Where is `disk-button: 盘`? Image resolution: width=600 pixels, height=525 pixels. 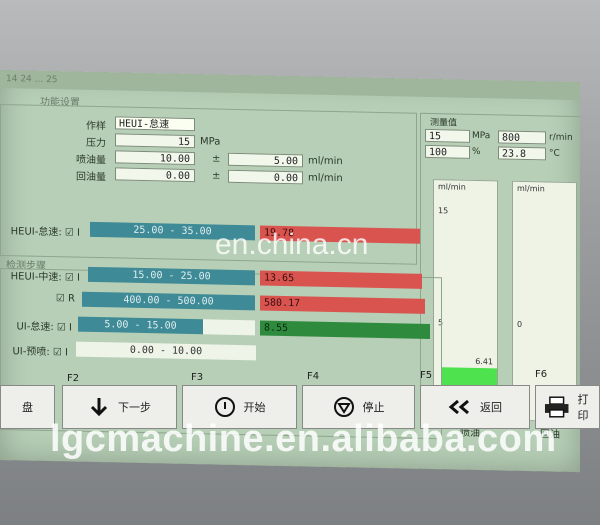 disk-button: 盘 is located at coordinates (27, 407).